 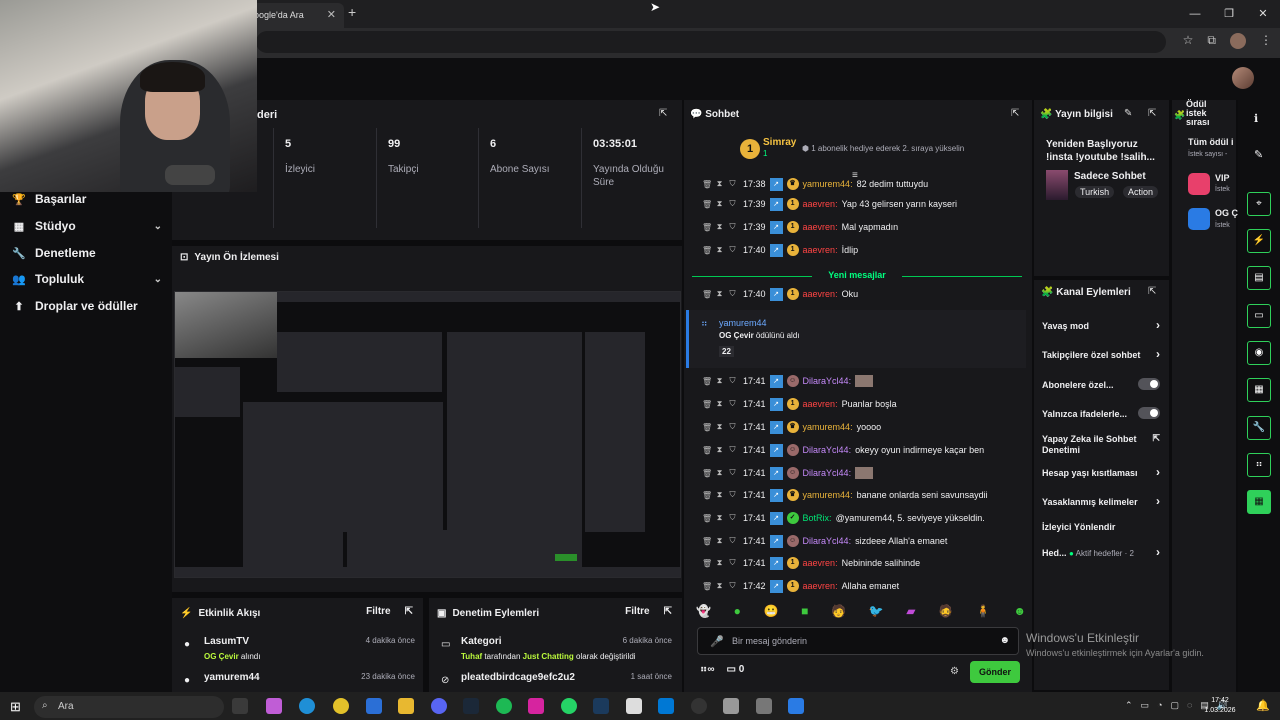 What do you see at coordinates (352, 12) in the screenshot?
I see `new-tab-button: +` at bounding box center [352, 12].